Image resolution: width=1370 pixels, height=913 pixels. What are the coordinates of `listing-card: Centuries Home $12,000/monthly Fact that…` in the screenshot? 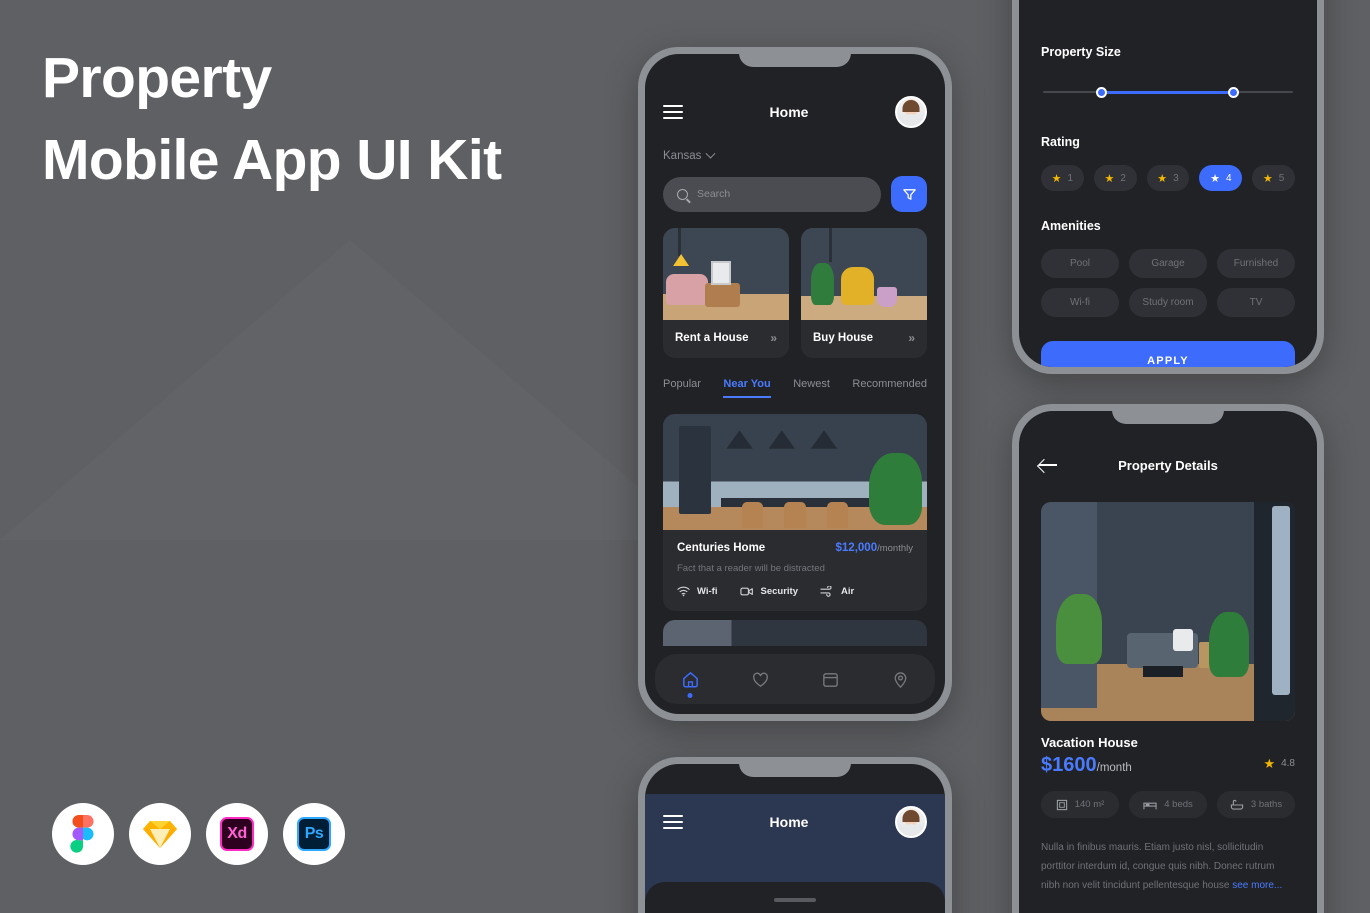 It's located at (795, 512).